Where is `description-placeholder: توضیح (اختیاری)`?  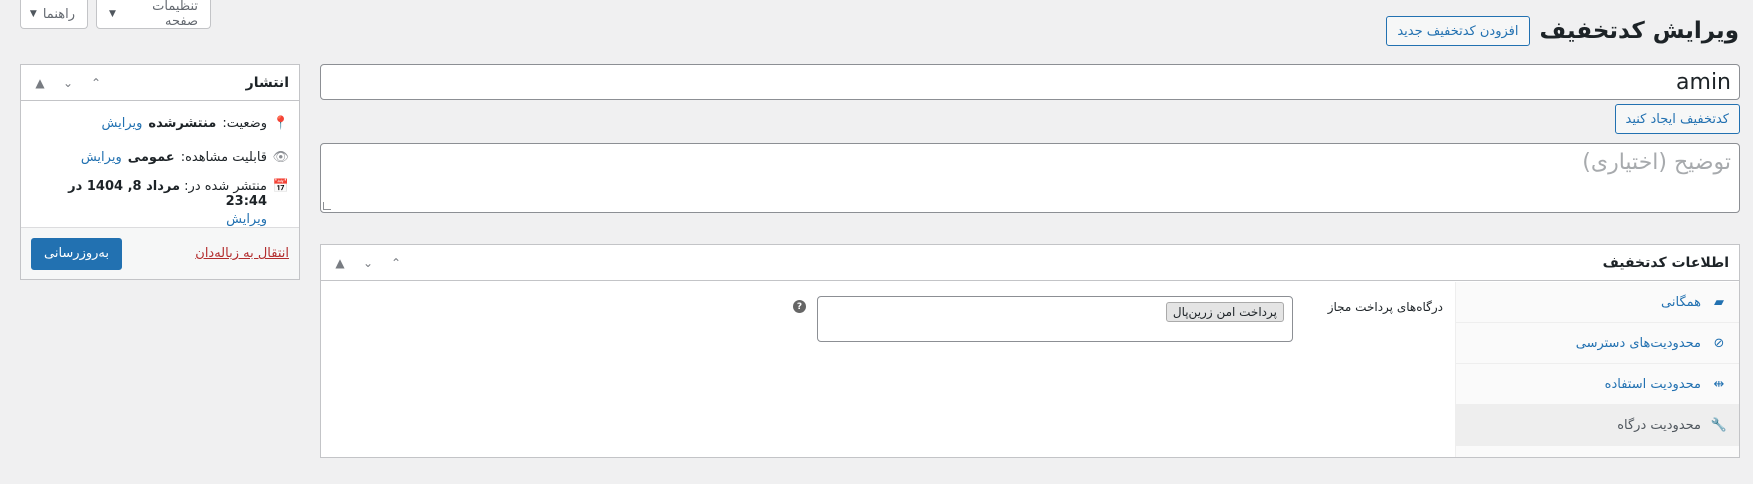
description-placeholder: توضیح (اختیاری) is located at coordinates (1656, 162).